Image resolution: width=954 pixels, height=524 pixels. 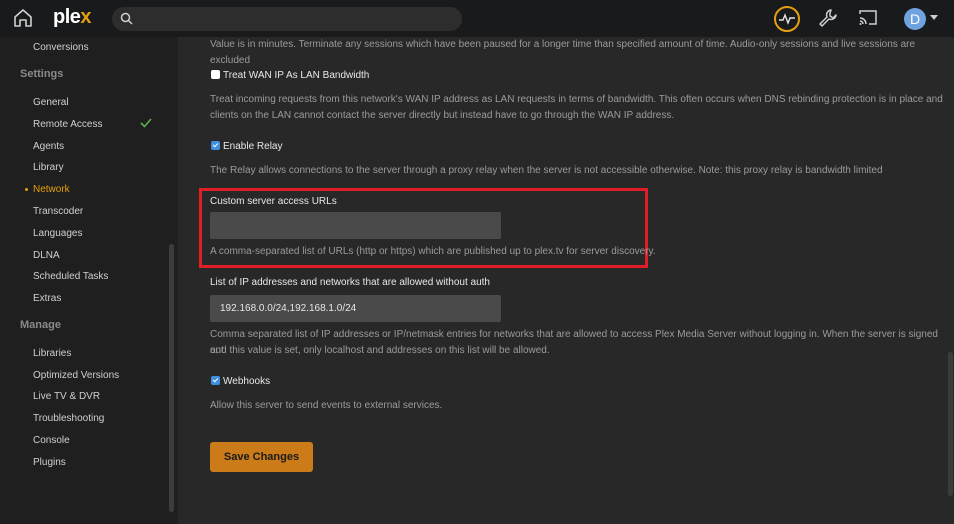 I want to click on sidebar-heading-settings: Settings, so click(x=42, y=74).